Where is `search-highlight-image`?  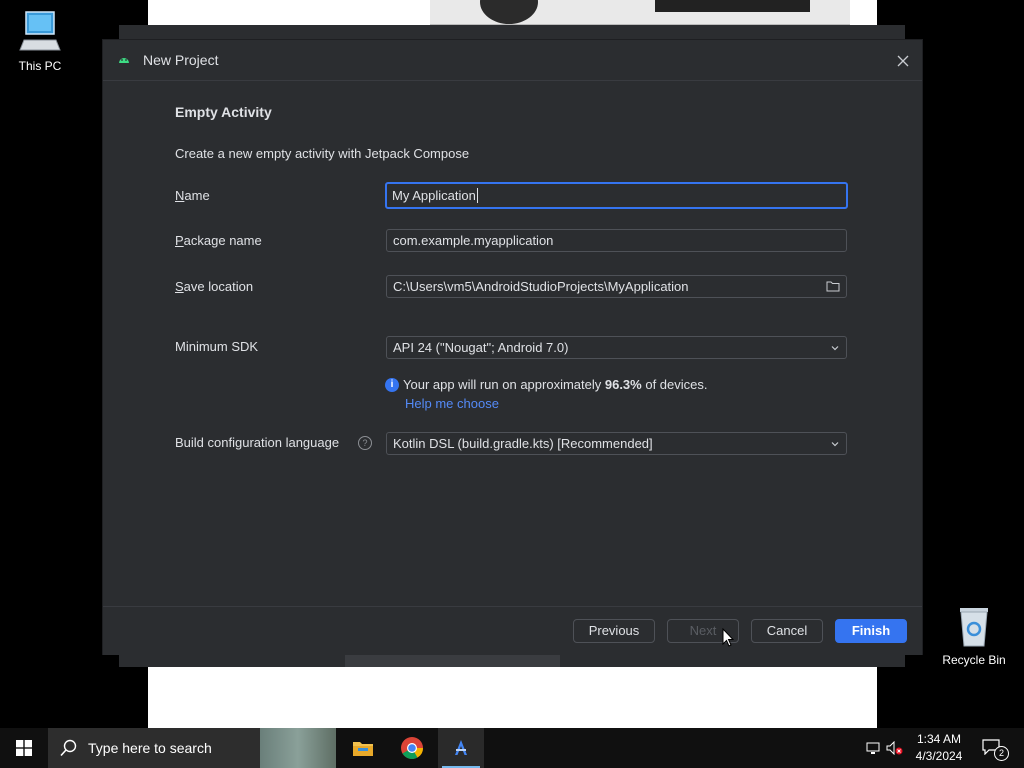
search-highlight-image is located at coordinates (298, 748).